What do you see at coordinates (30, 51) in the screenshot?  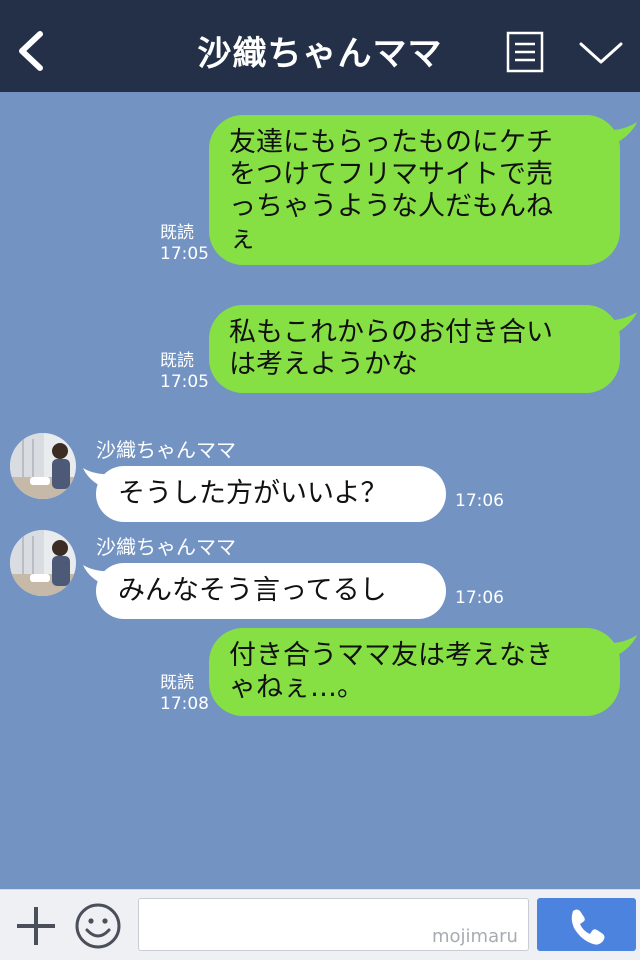 I see `chevron-left-icon` at bounding box center [30, 51].